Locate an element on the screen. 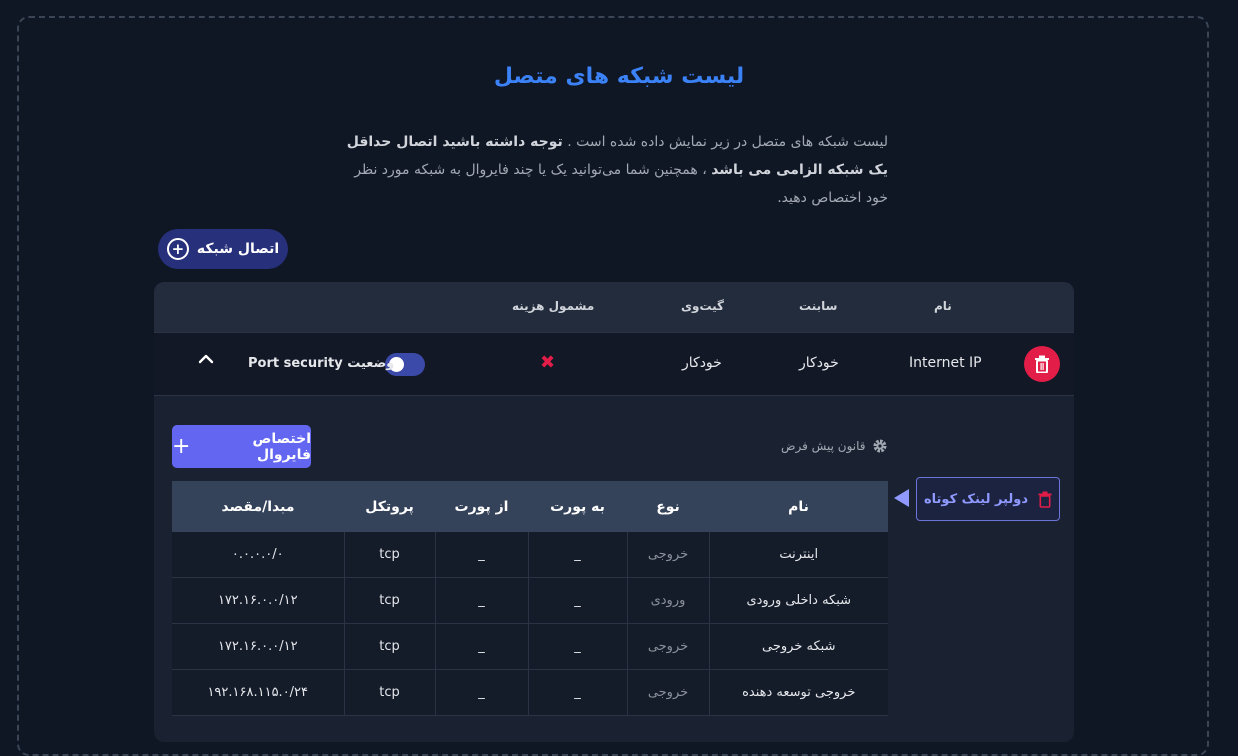  rules-header-to-port: به پورت is located at coordinates (577, 506).